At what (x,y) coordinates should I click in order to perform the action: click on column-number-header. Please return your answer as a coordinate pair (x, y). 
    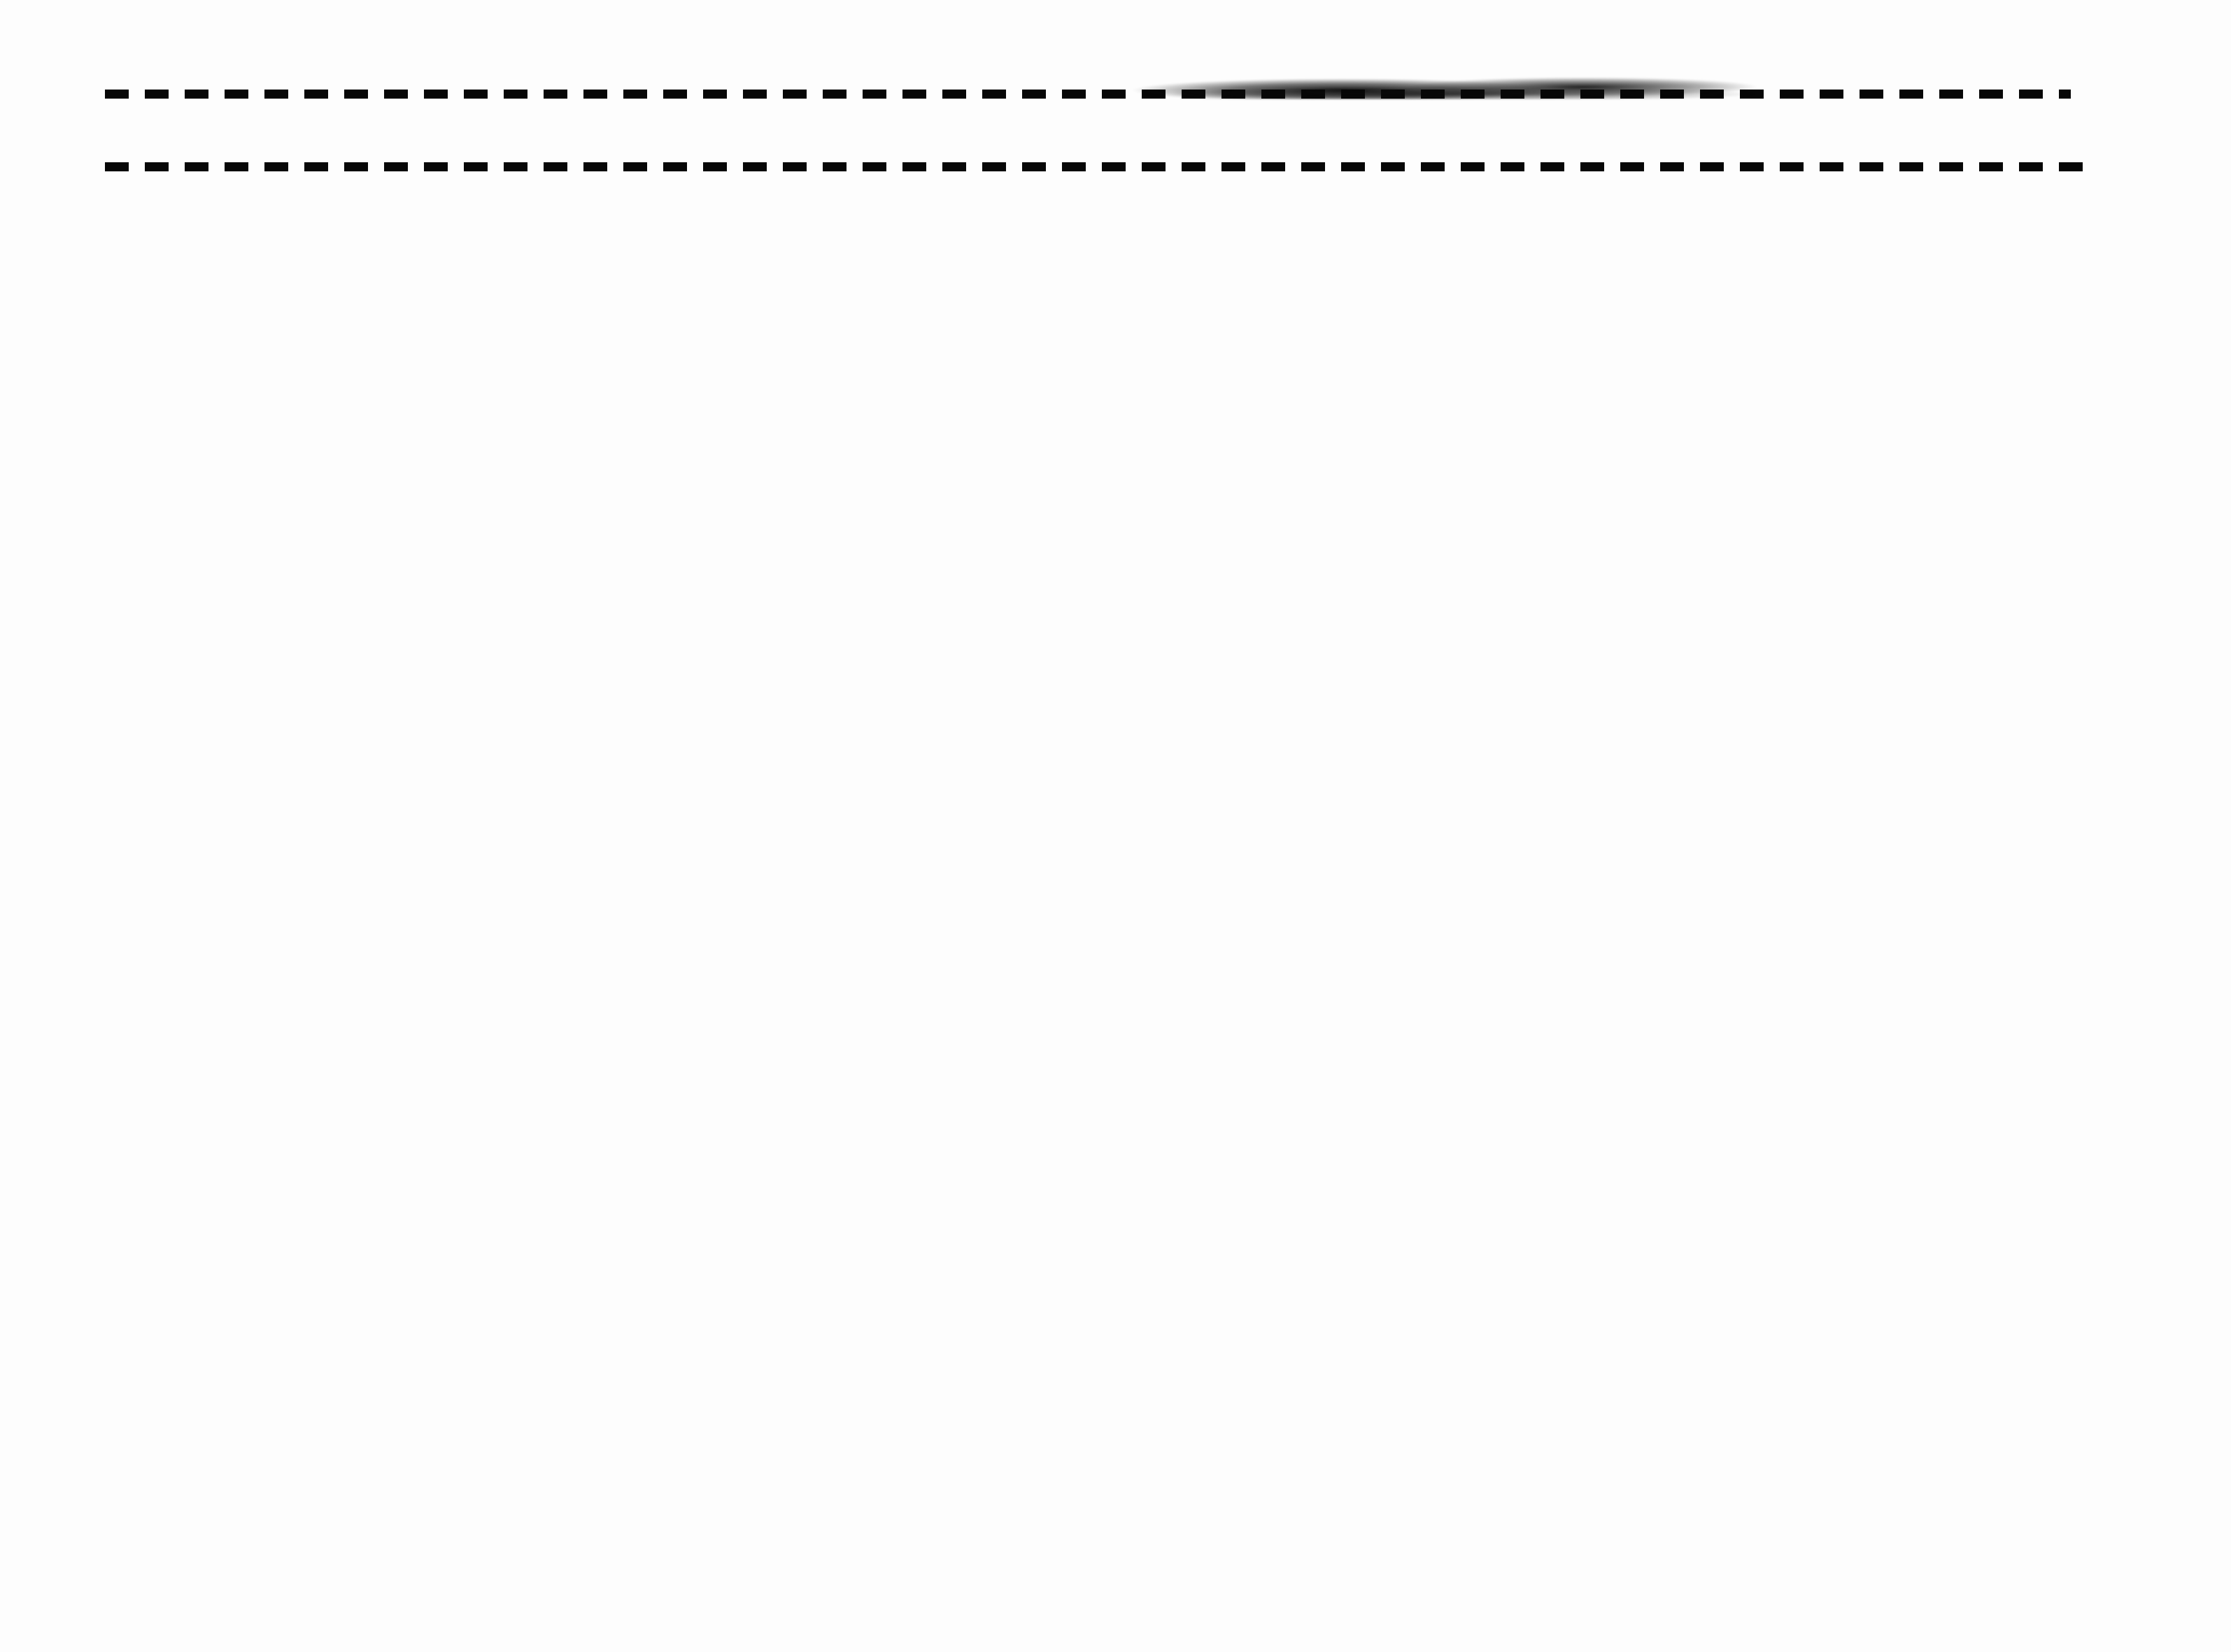
    Looking at the image, I should click on (1115, 131).